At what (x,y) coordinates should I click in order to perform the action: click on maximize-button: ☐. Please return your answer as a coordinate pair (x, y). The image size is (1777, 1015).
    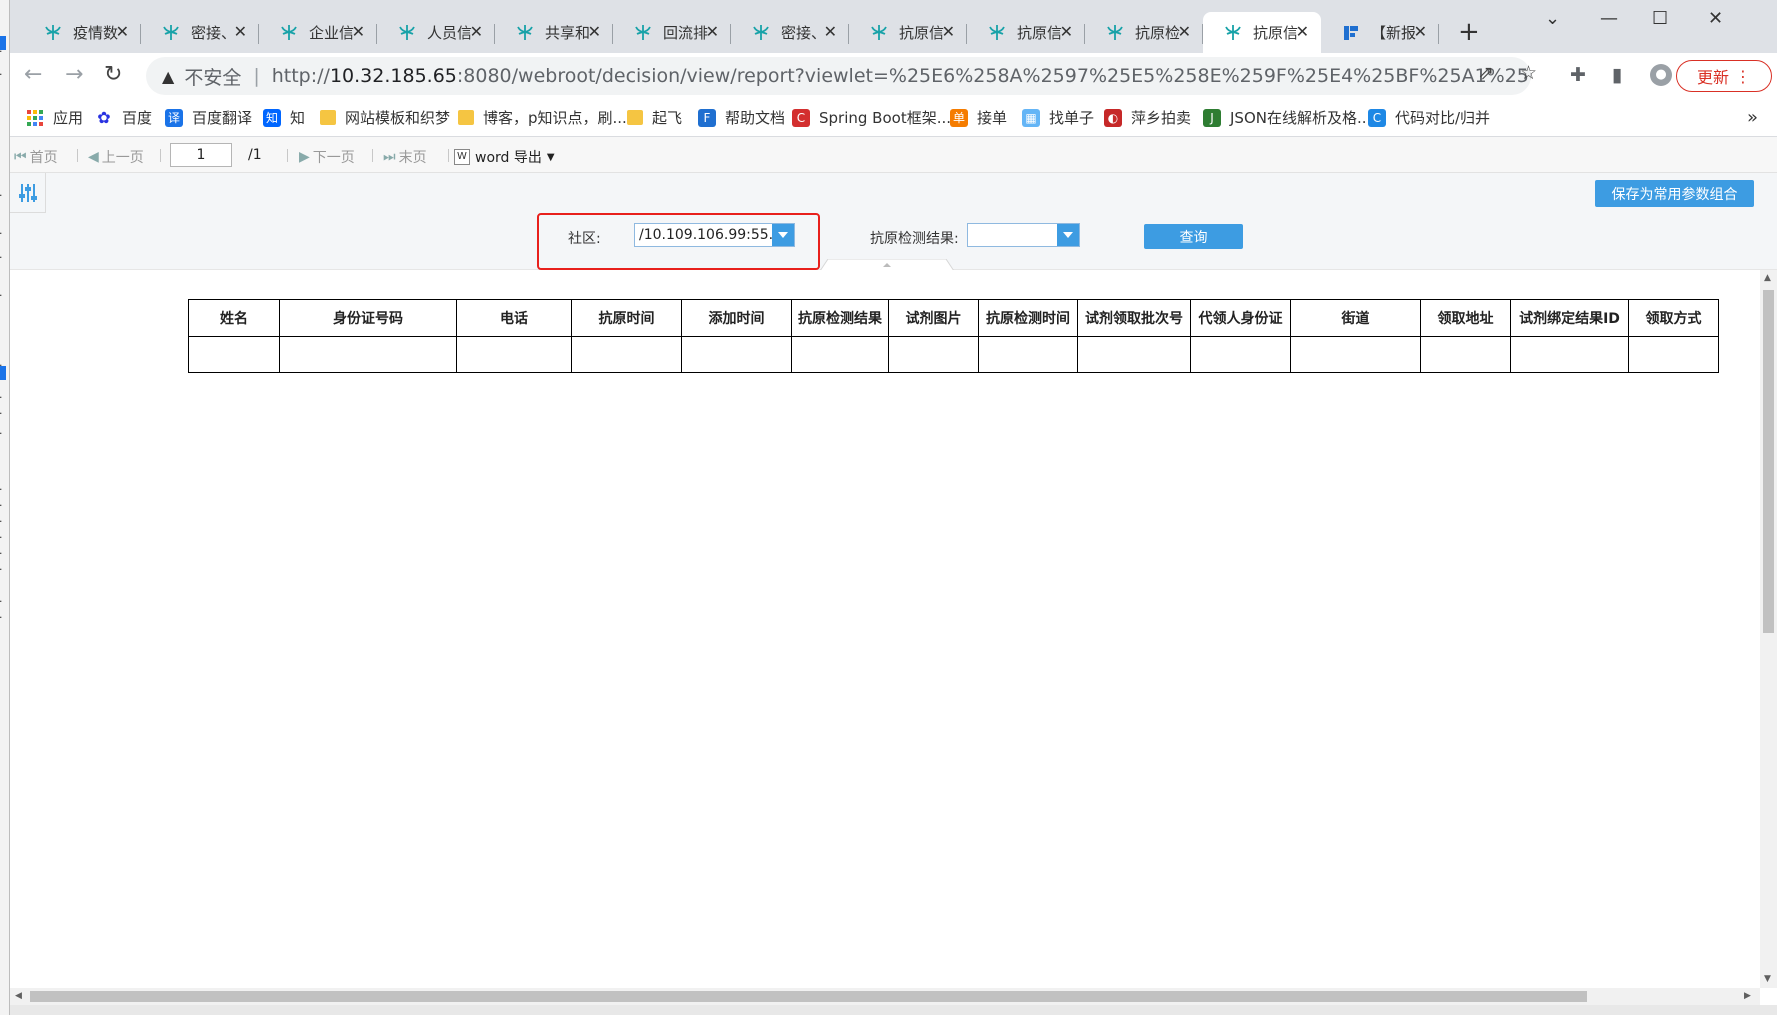
    Looking at the image, I should click on (1660, 18).